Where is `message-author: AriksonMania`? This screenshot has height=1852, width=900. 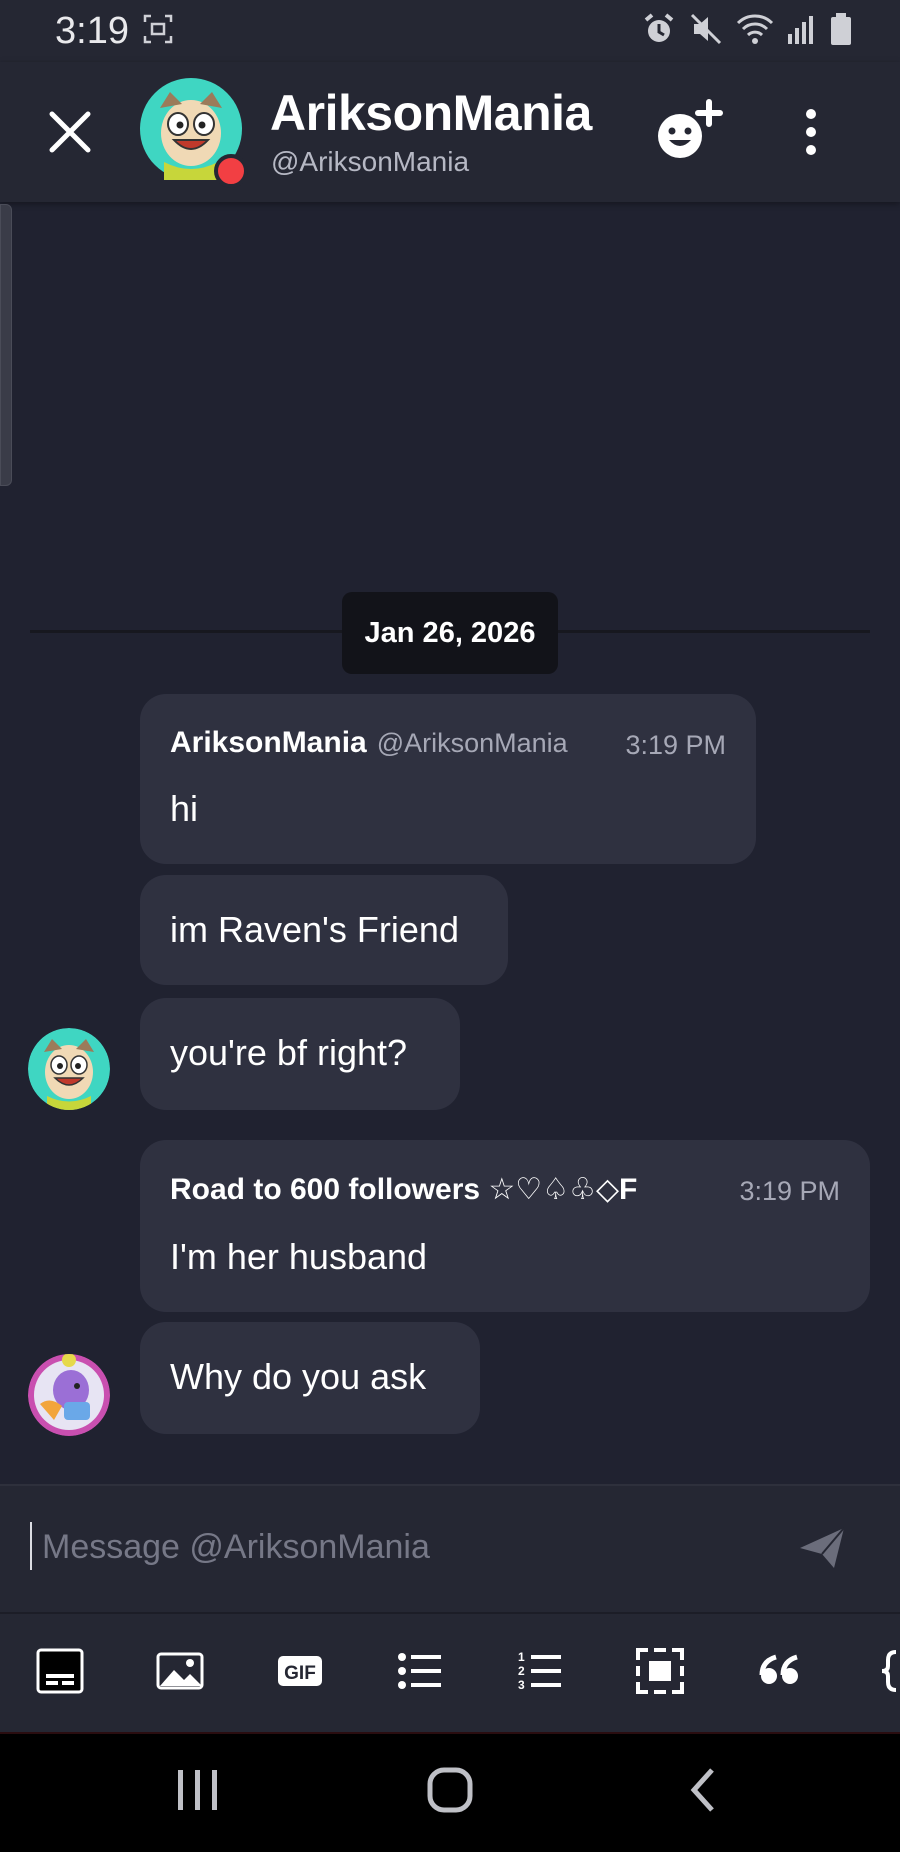 message-author: AriksonMania is located at coordinates (268, 742).